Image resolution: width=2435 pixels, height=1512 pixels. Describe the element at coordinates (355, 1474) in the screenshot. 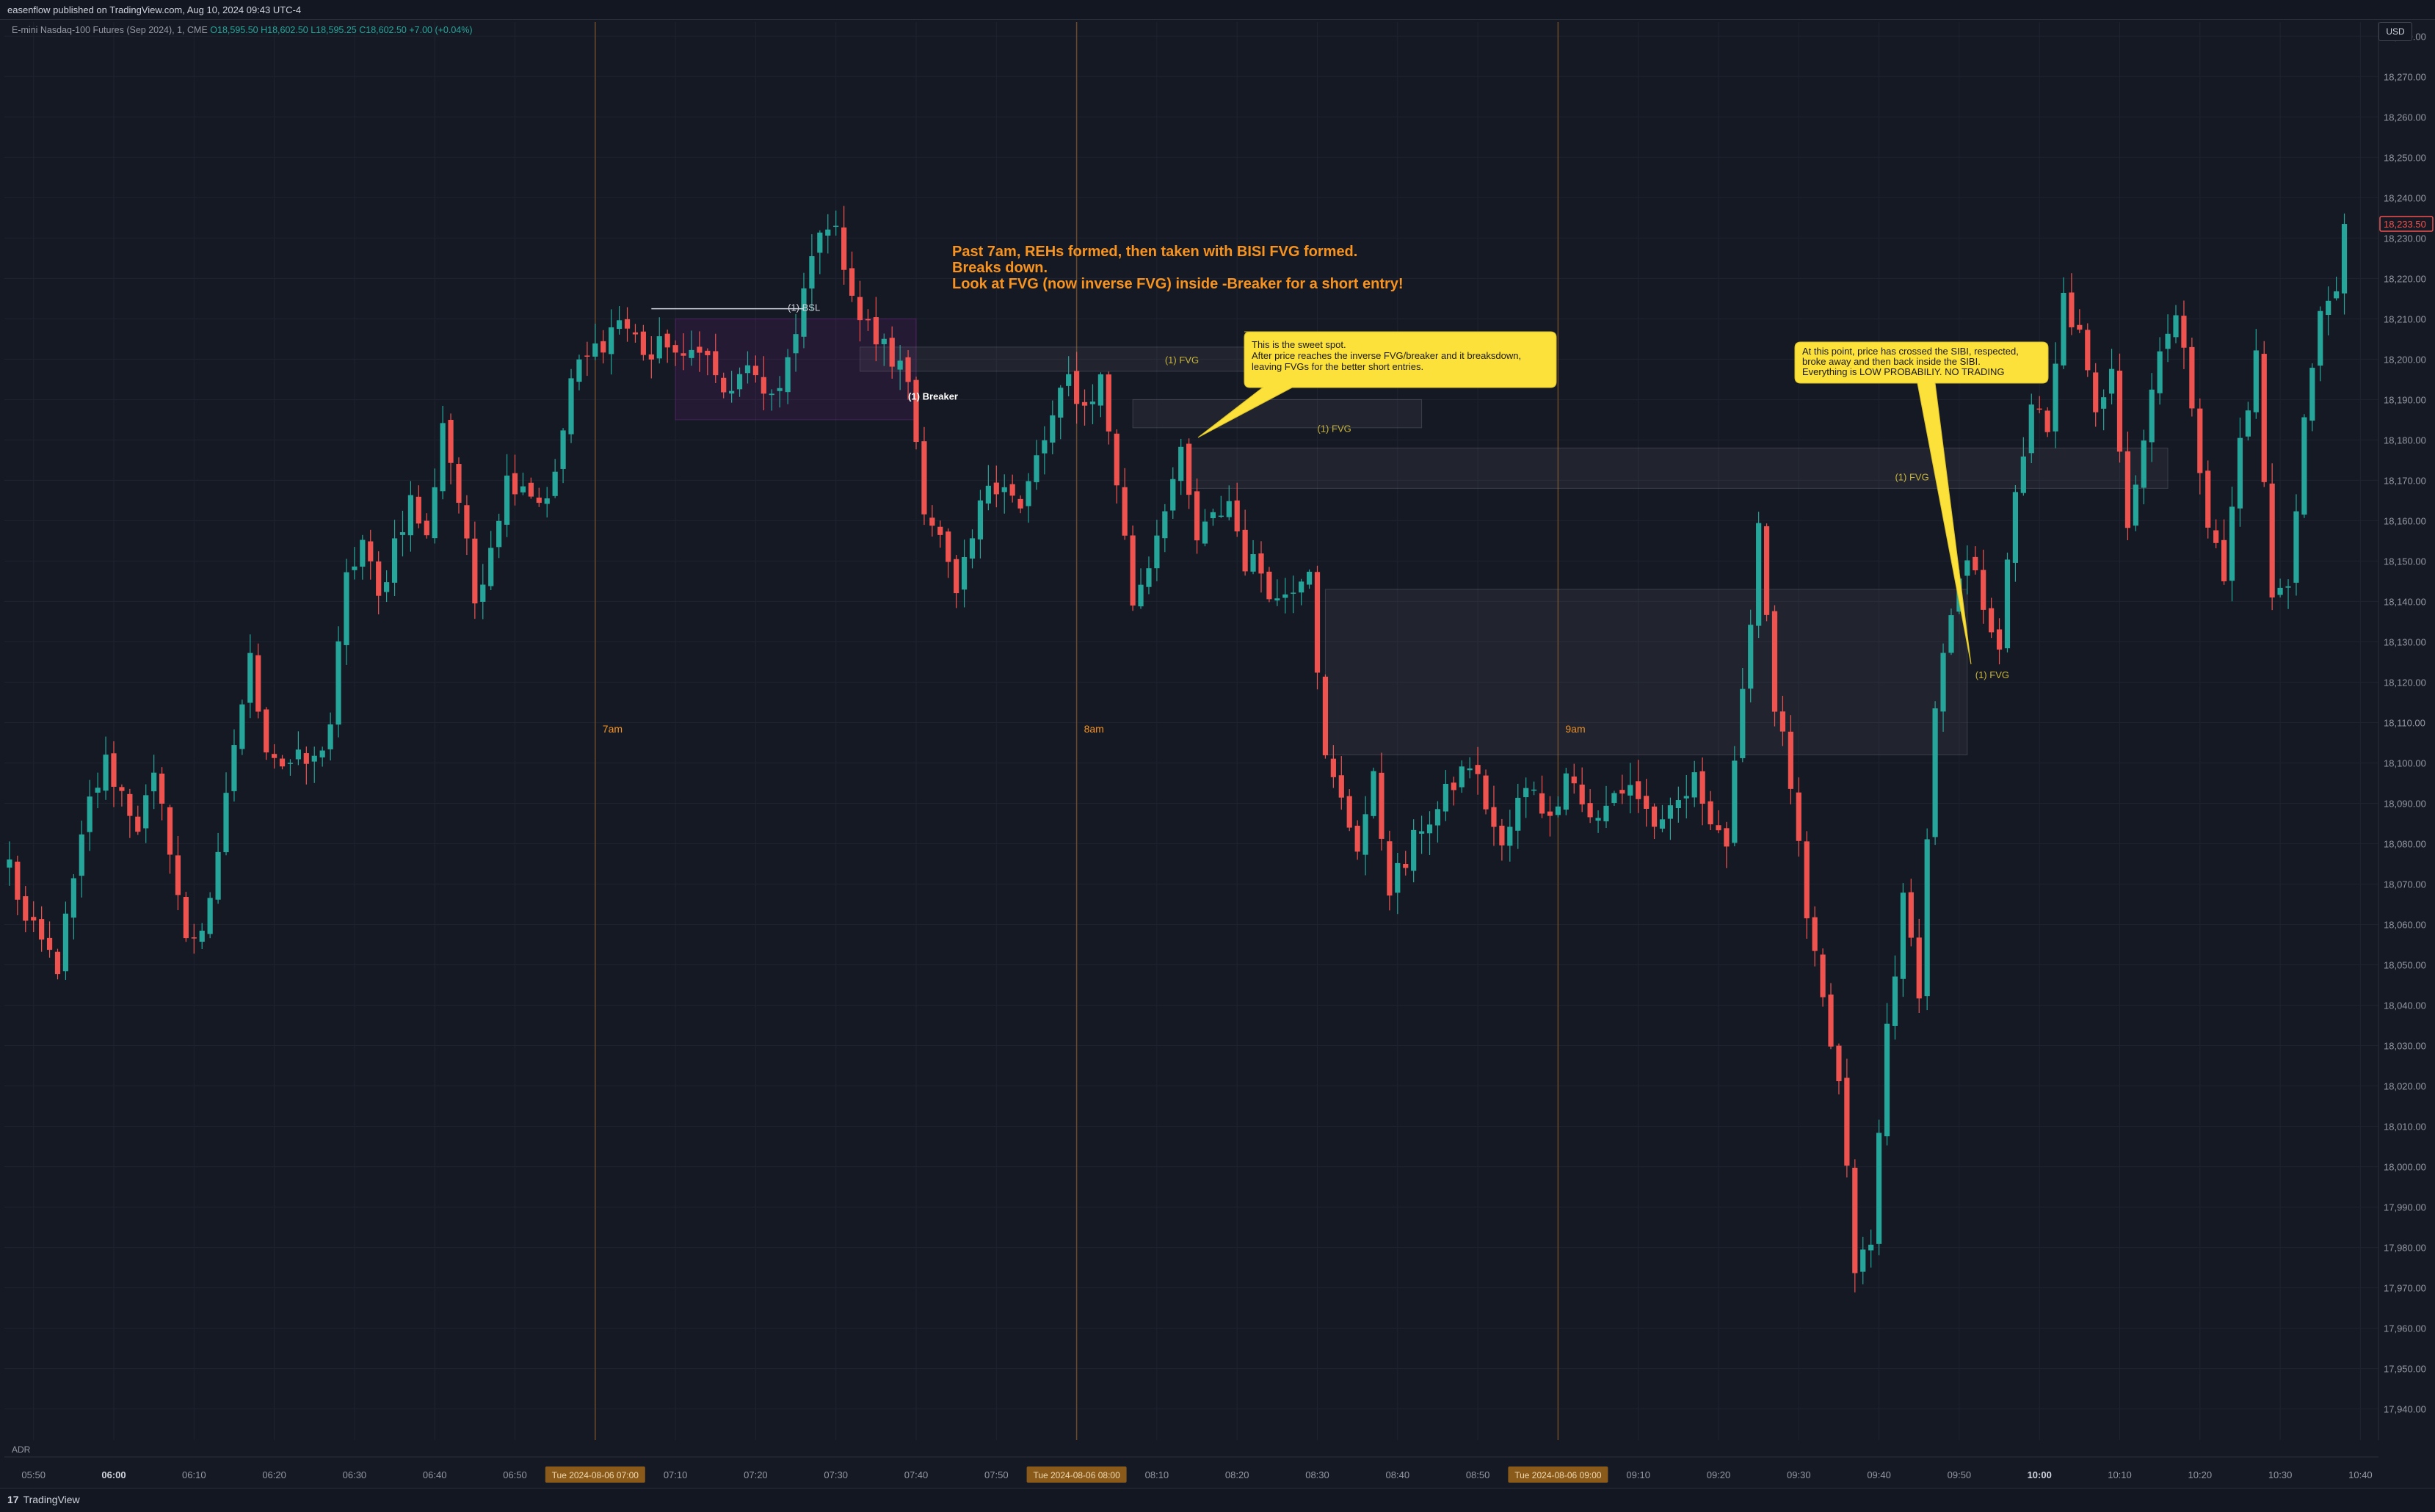

I see `time-tick-label: 06:30` at that location.